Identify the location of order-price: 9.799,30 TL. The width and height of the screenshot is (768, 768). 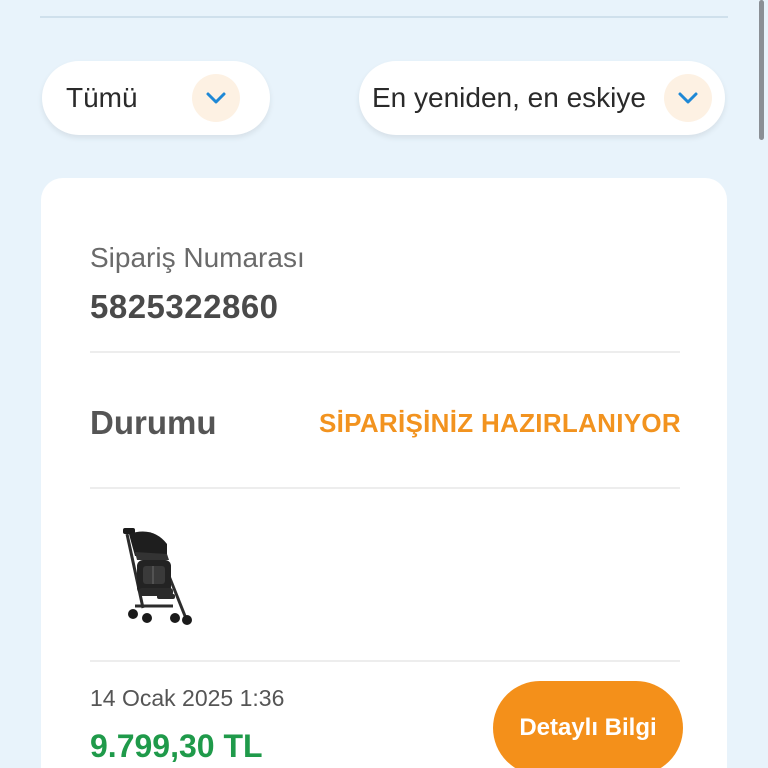
(176, 746).